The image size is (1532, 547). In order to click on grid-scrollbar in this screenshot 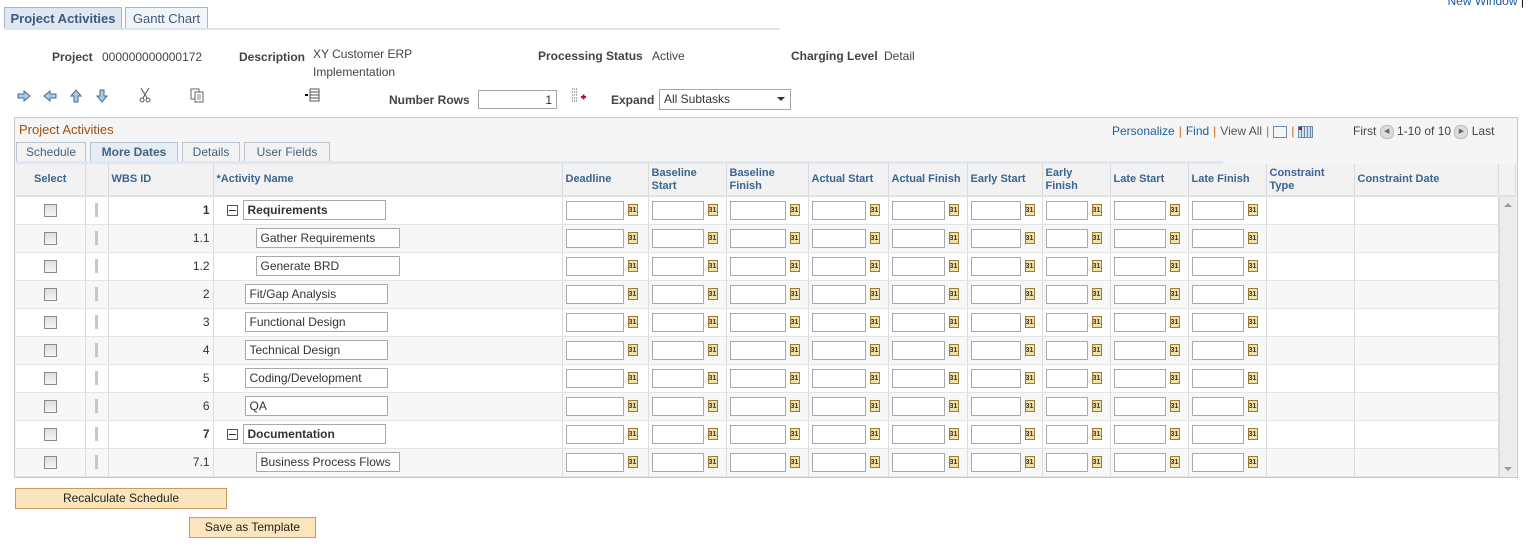, I will do `click(1507, 337)`.